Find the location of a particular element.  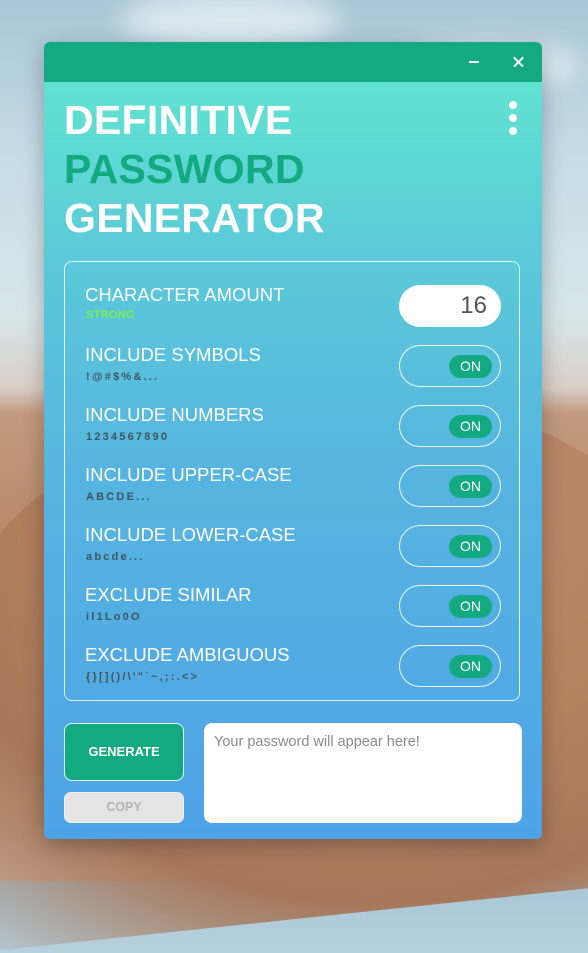

option-label: EXCLUDE AMBIGUOUS is located at coordinates (187, 654).